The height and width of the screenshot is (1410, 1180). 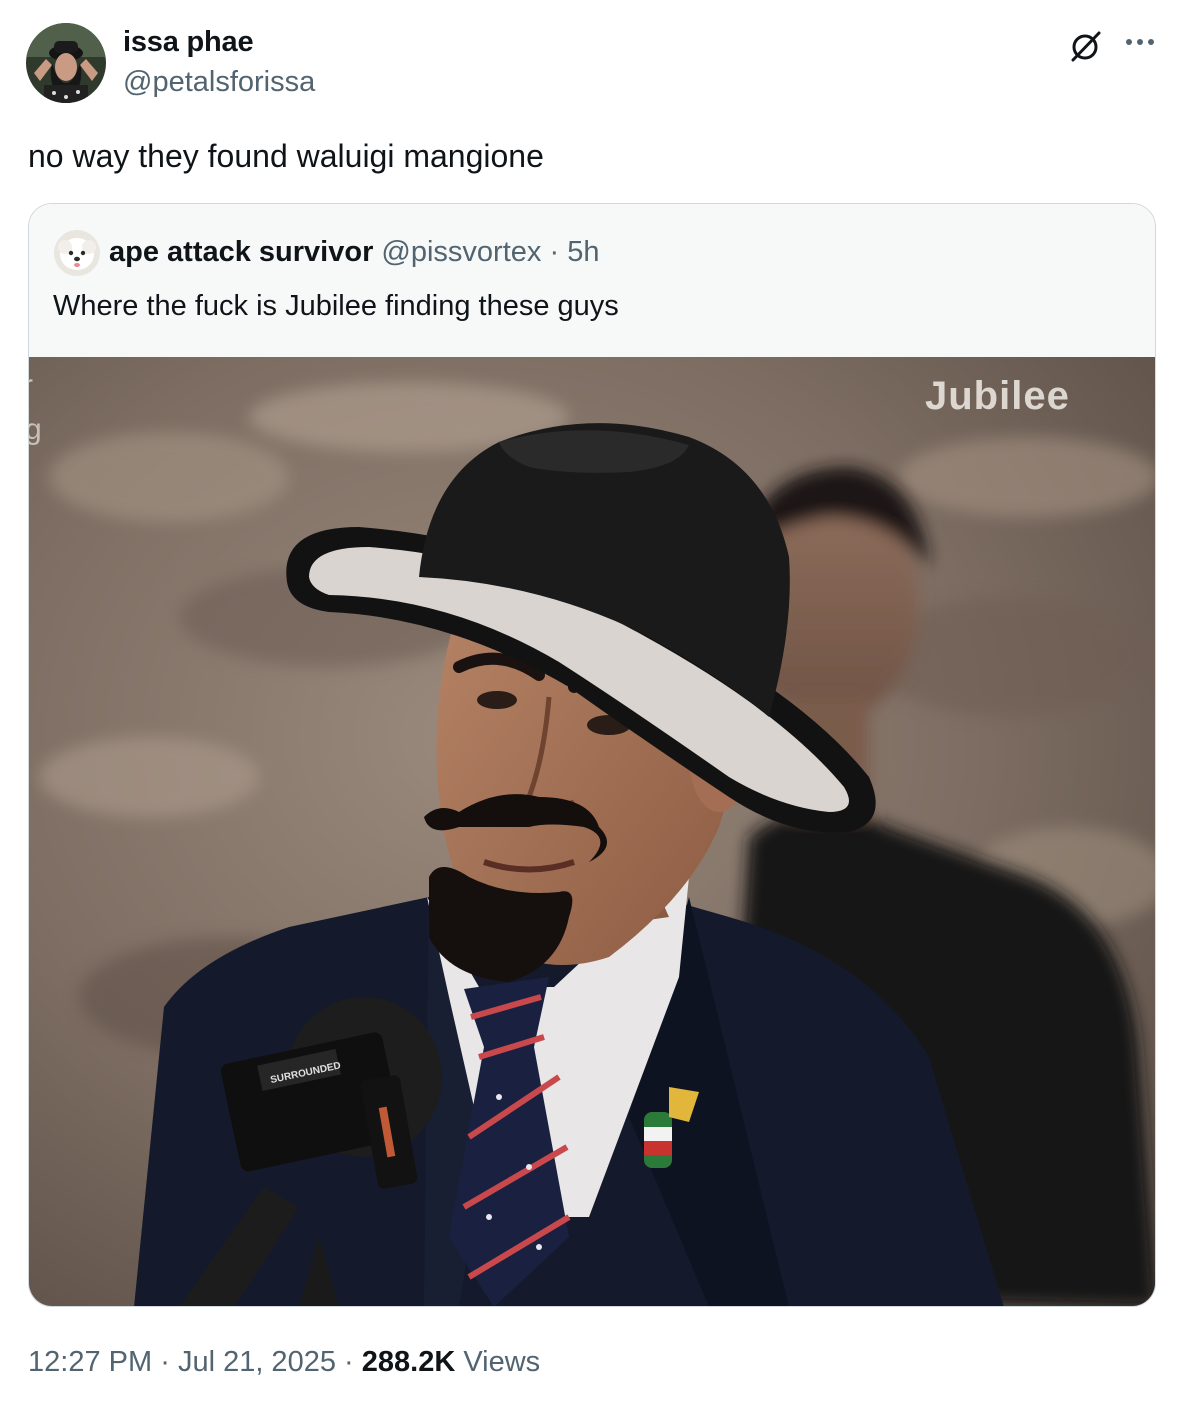 I want to click on quoted-tweet-meta: ape attack survivor @pissvortex · 5h, so click(x=354, y=252).